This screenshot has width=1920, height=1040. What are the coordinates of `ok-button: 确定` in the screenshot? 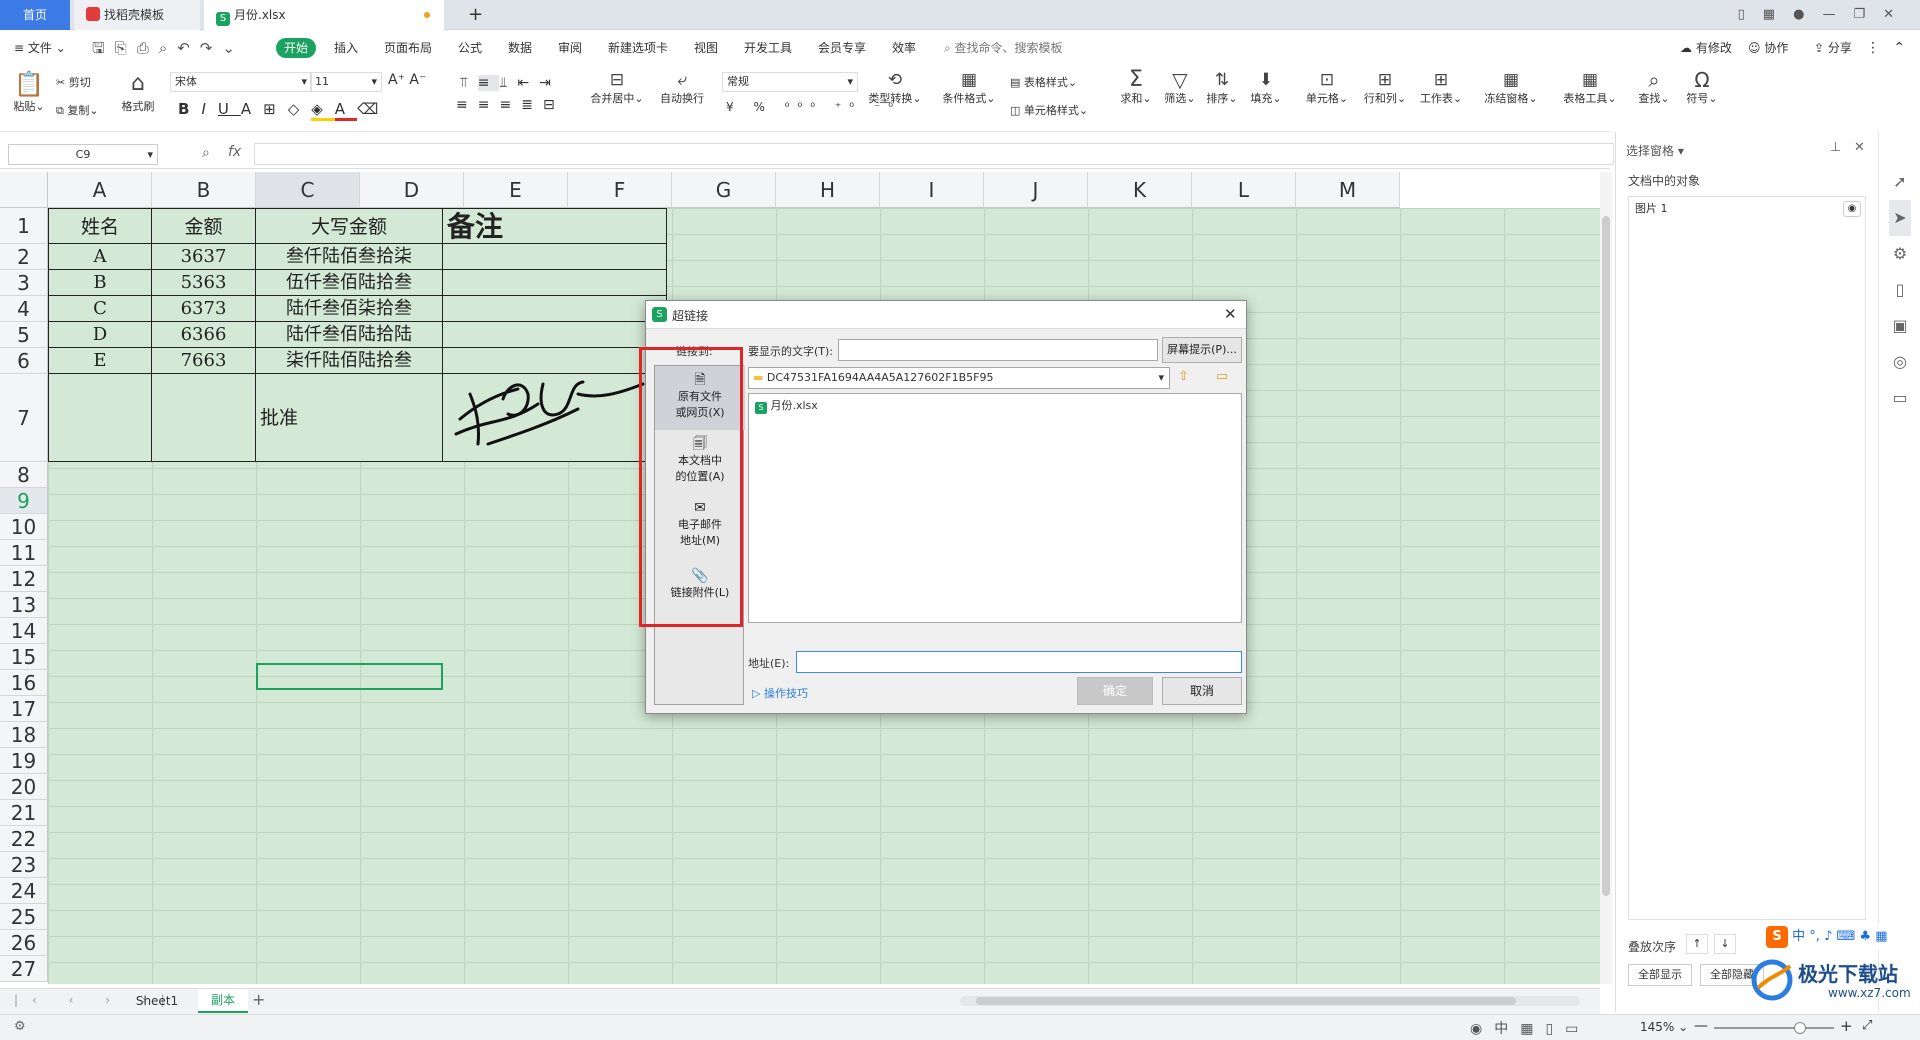 It's located at (1115, 691).